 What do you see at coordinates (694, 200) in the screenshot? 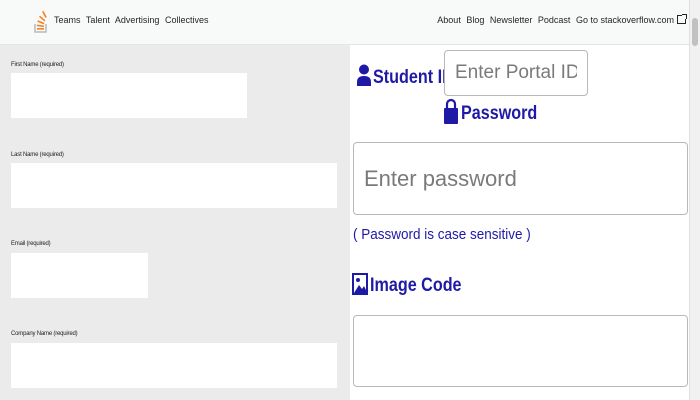
I see `scrollbar` at bounding box center [694, 200].